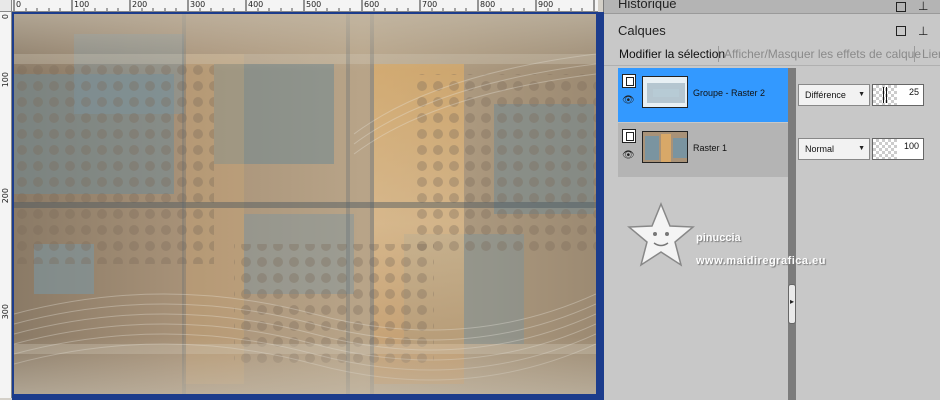 Image resolution: width=940 pixels, height=400 pixels. What do you see at coordinates (642, 30) in the screenshot?
I see `layers-panel-title: Calques` at bounding box center [642, 30].